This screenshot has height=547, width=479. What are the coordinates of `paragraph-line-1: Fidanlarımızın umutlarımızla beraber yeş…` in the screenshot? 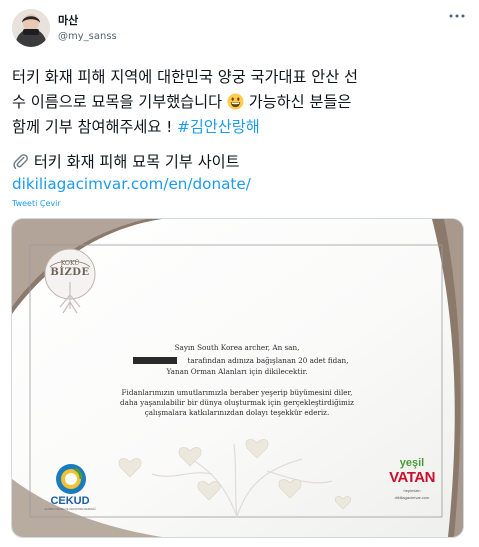 It's located at (237, 392).